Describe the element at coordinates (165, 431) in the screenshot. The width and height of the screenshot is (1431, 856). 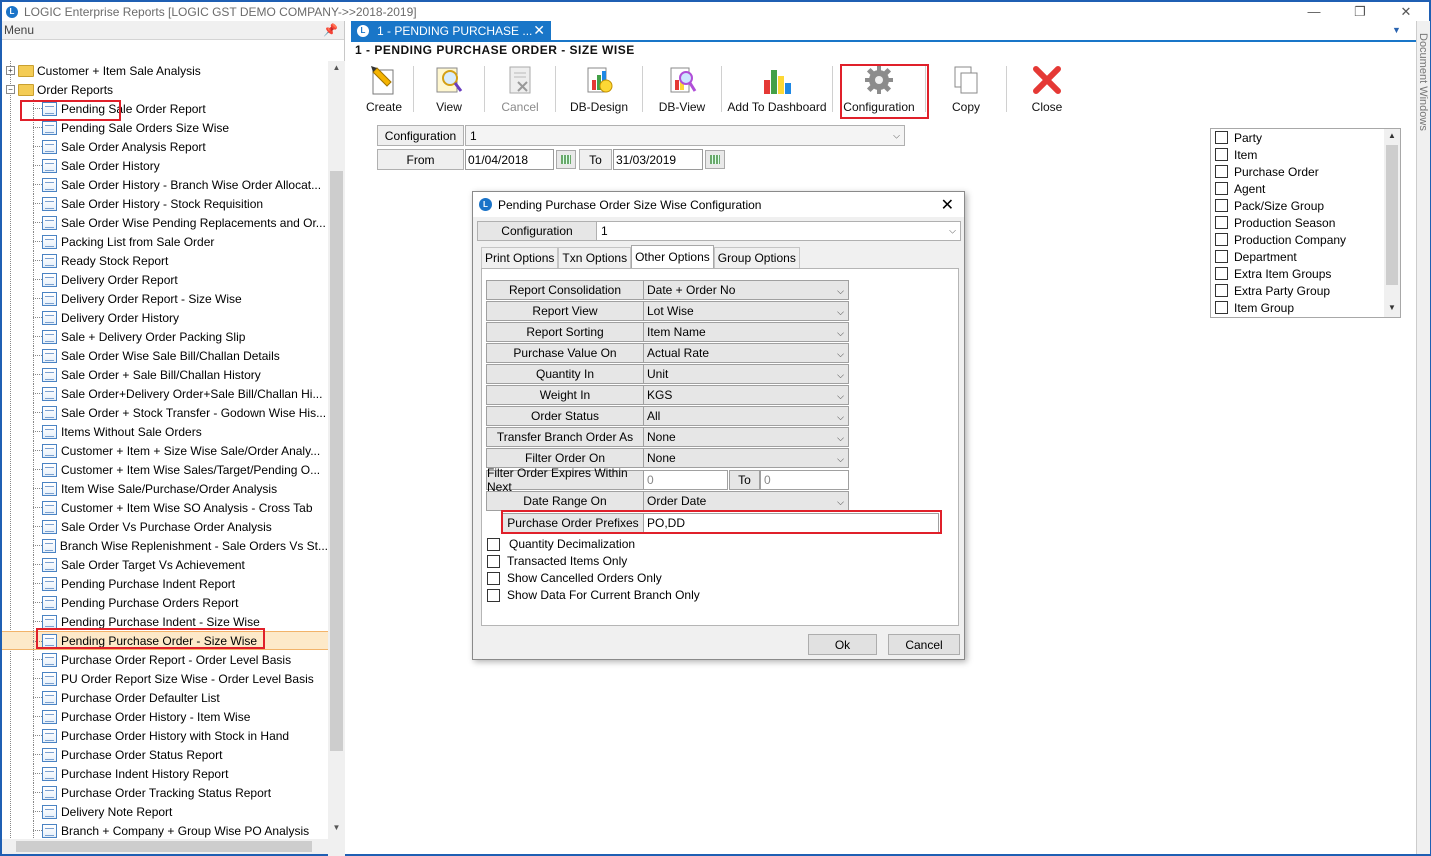
I see `menu-item: Items Without Sale Orders` at that location.